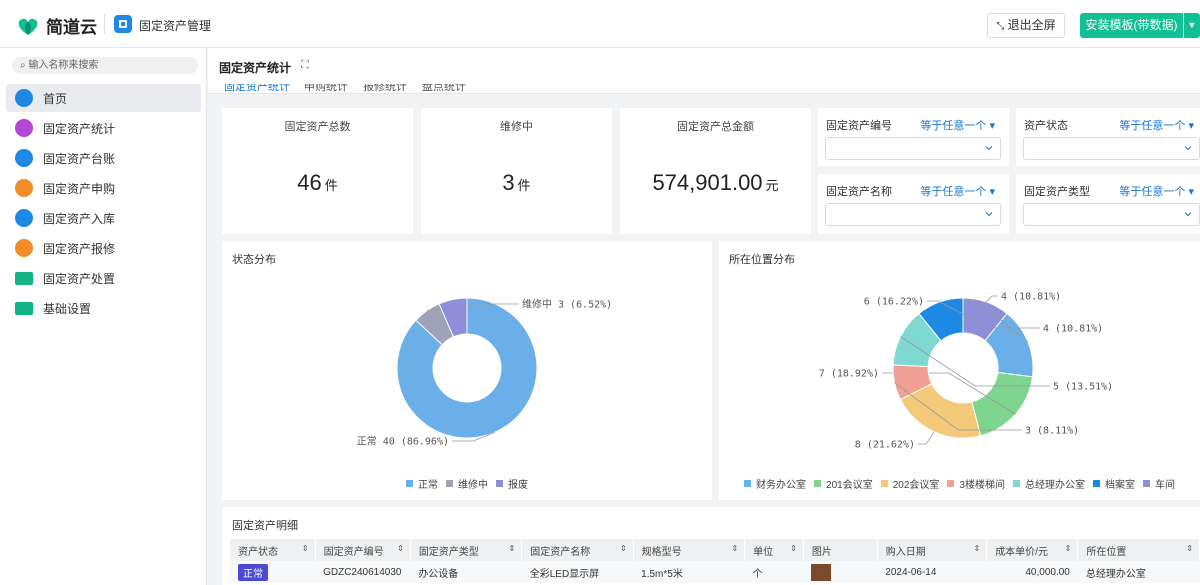 The width and height of the screenshot is (1200, 585). What do you see at coordinates (103, 248) in the screenshot?
I see `sidebar-item-5: 固定资产报修` at bounding box center [103, 248].